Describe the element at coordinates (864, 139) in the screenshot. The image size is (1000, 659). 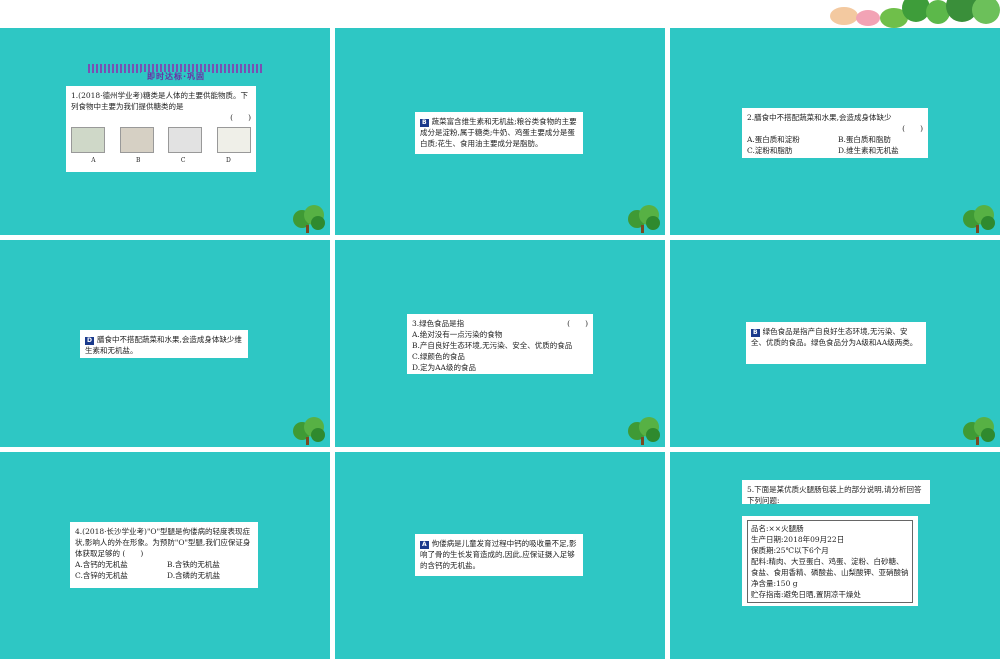
I see `option-b: B.蛋白质和脂肪` at that location.